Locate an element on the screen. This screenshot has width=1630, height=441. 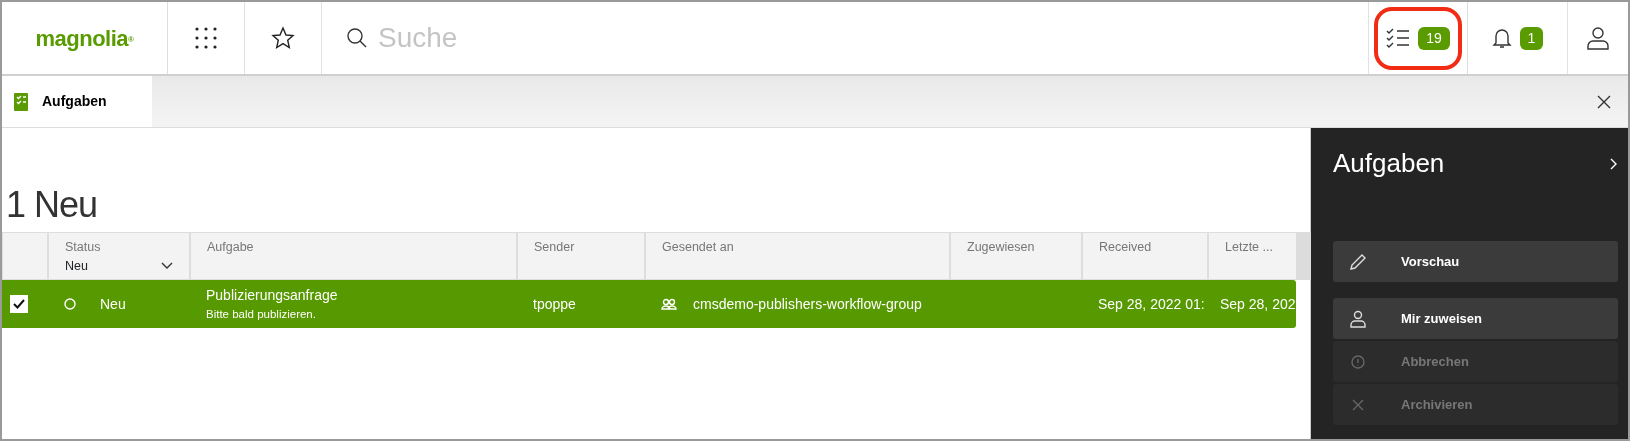
task-list-icon is located at coordinates (21, 101).